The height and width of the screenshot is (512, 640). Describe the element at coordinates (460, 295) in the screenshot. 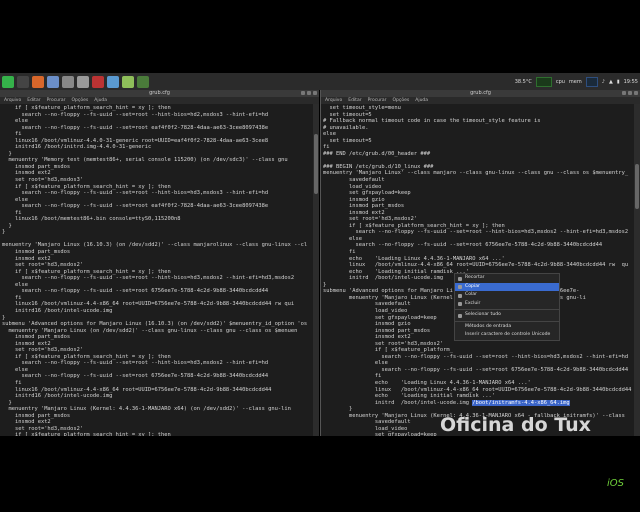

I see `paste-icon` at that location.